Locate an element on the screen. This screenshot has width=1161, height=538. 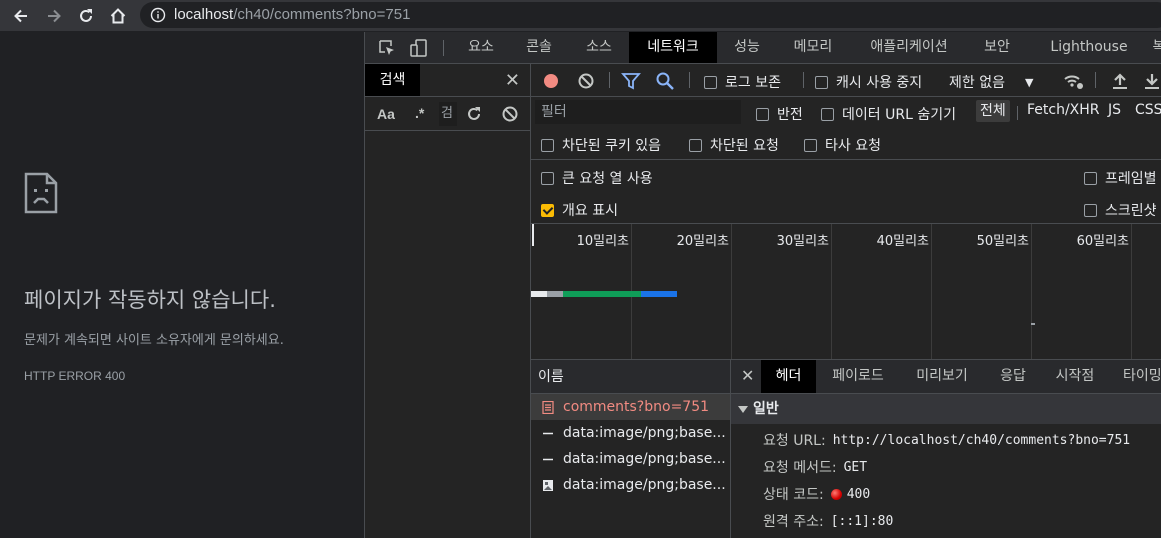
group-by-frame-label: 프레임별 is located at coordinates (1131, 179).